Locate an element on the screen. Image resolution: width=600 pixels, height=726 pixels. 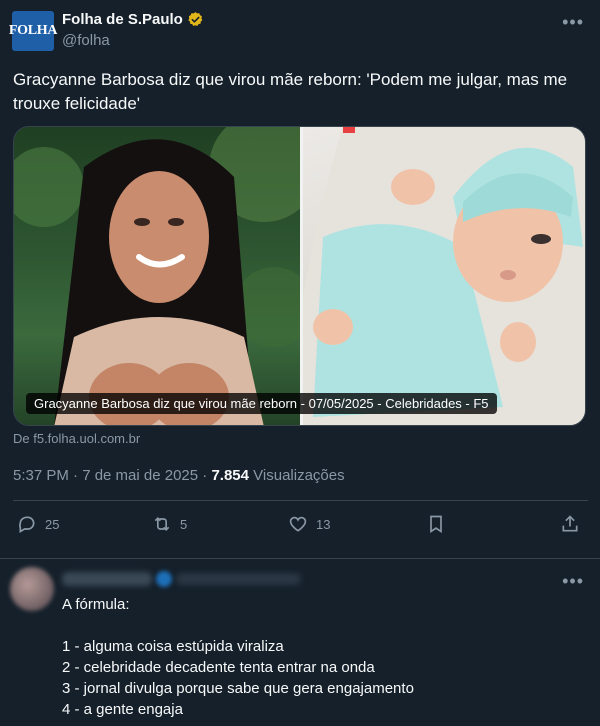
share-button is located at coordinates (570, 524).